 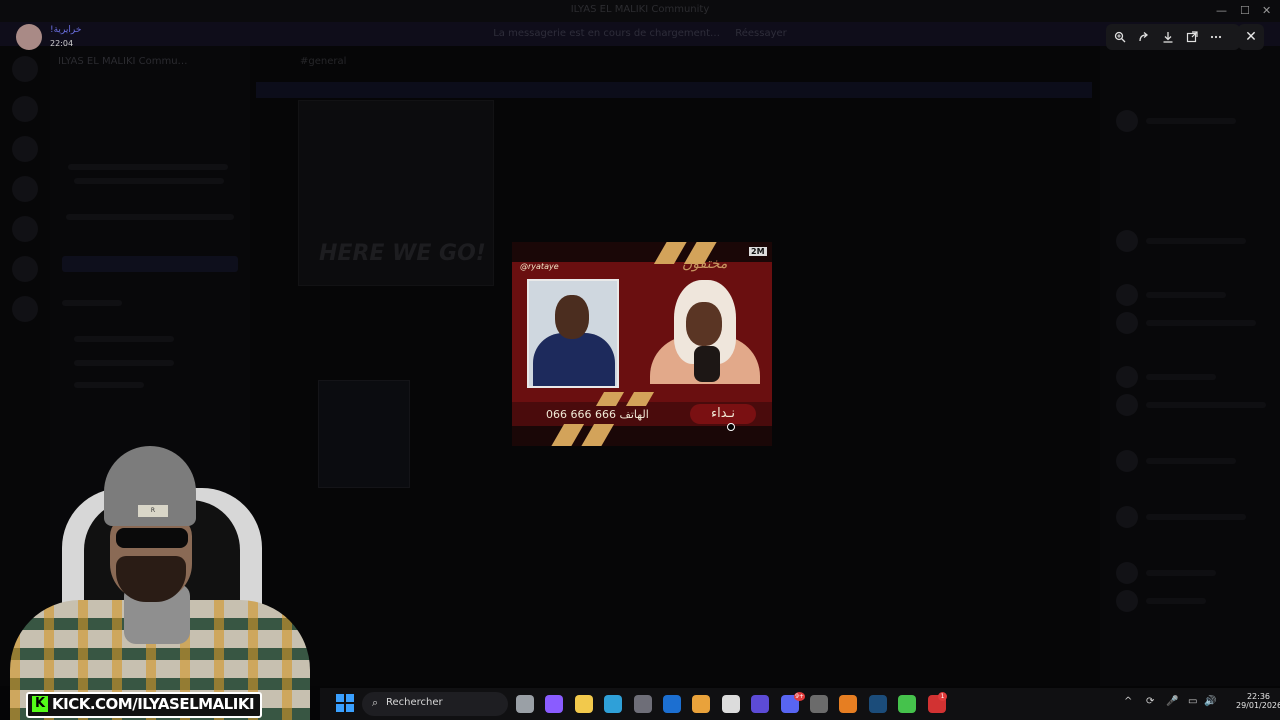 What do you see at coordinates (150, 264) in the screenshot?
I see `channel-button` at bounding box center [150, 264].